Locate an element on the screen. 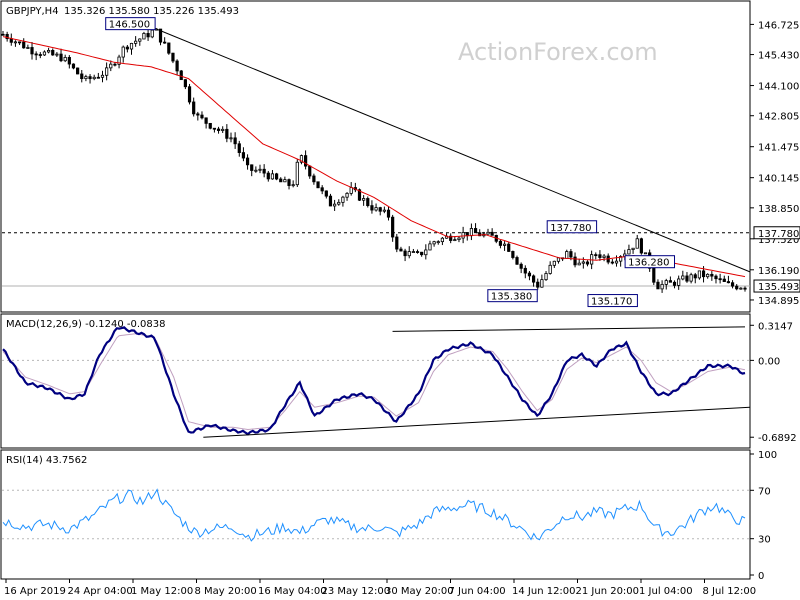  rsi-line is located at coordinates (374, 515).